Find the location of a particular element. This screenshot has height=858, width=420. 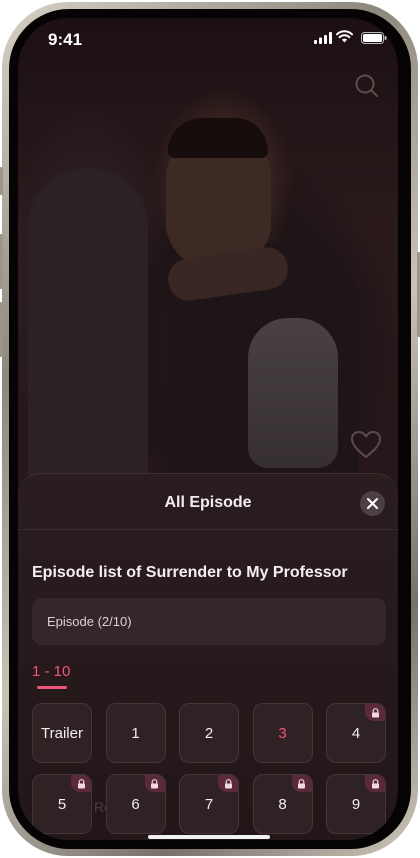

episode-label: 8 is located at coordinates (282, 804).